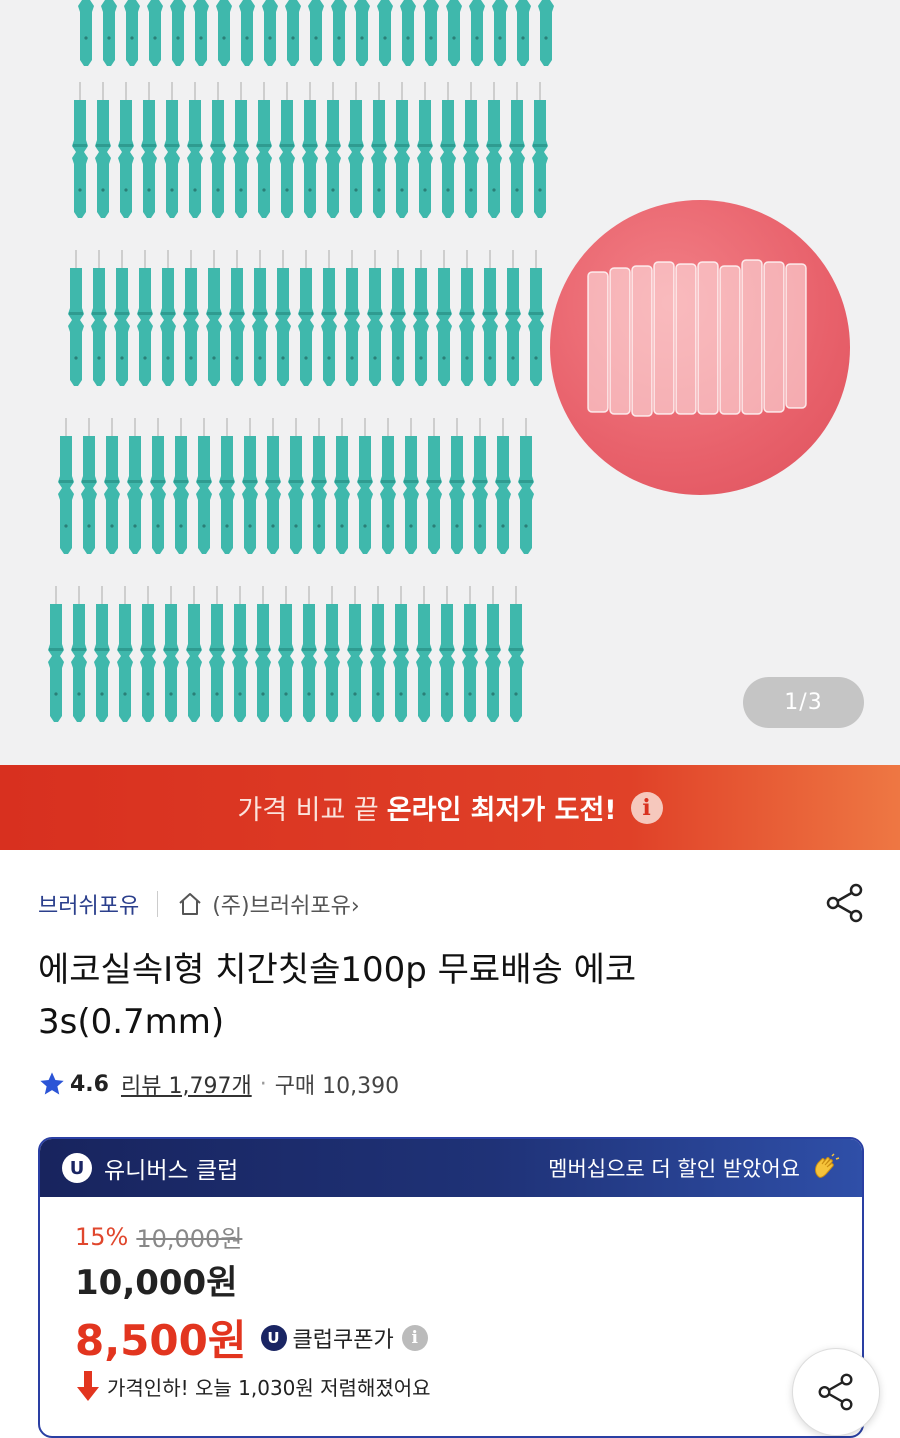  Describe the element at coordinates (158, 904) in the screenshot. I see `divider` at that location.